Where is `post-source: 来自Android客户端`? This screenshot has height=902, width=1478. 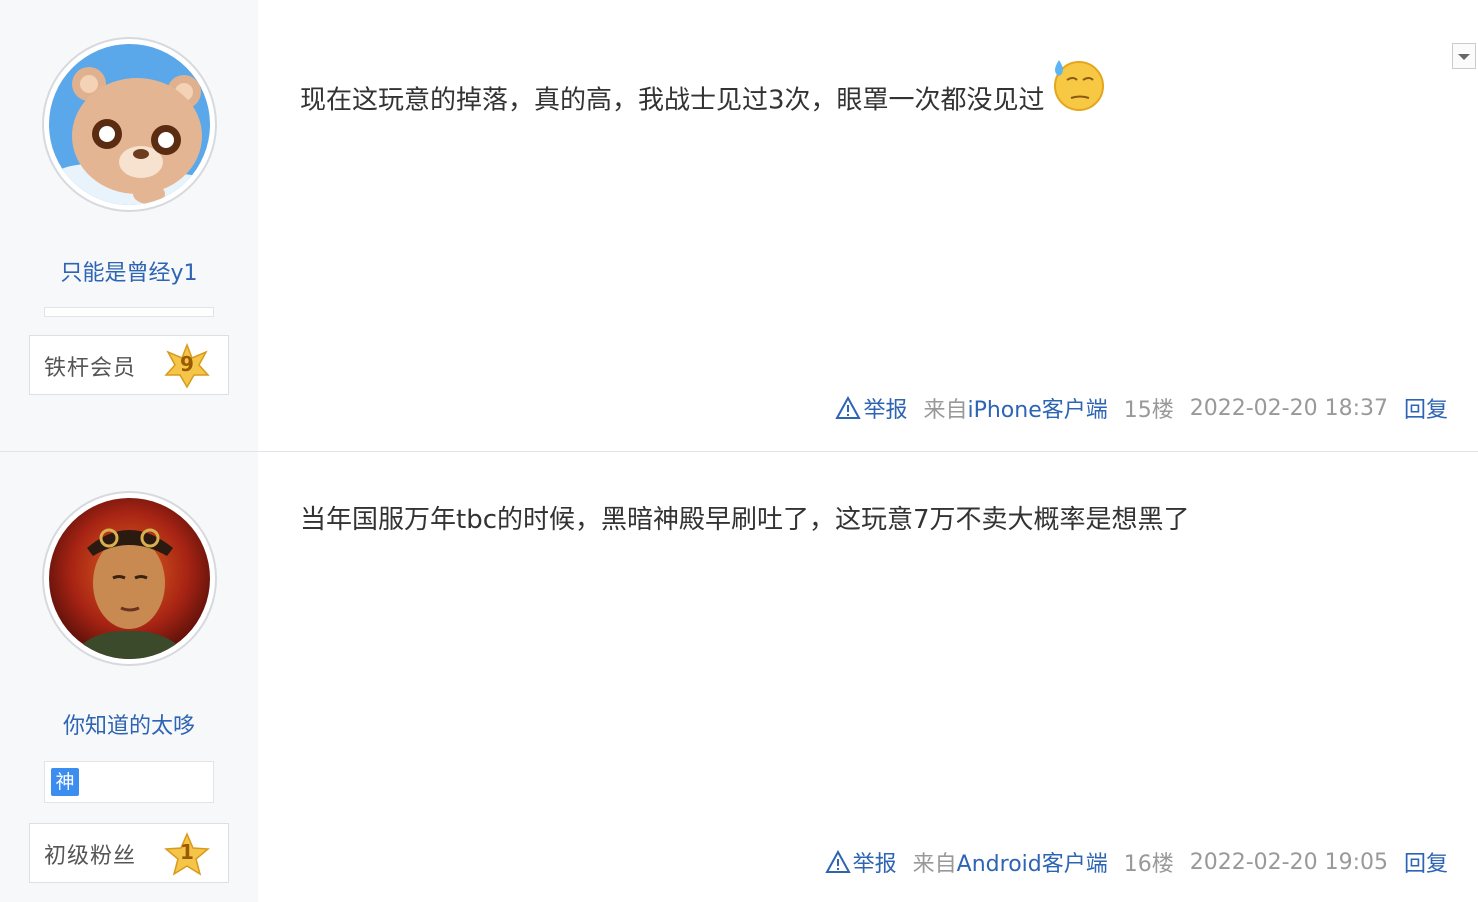 post-source: 来自Android客户端 is located at coordinates (1010, 862).